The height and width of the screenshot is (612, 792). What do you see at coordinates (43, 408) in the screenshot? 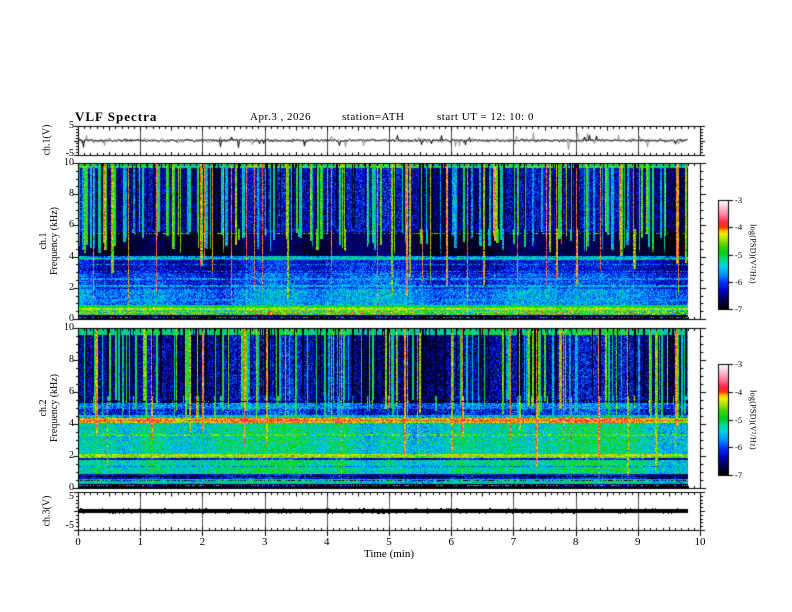
I see `ch2-spec-axis-label-line1: ch.2` at bounding box center [43, 408].